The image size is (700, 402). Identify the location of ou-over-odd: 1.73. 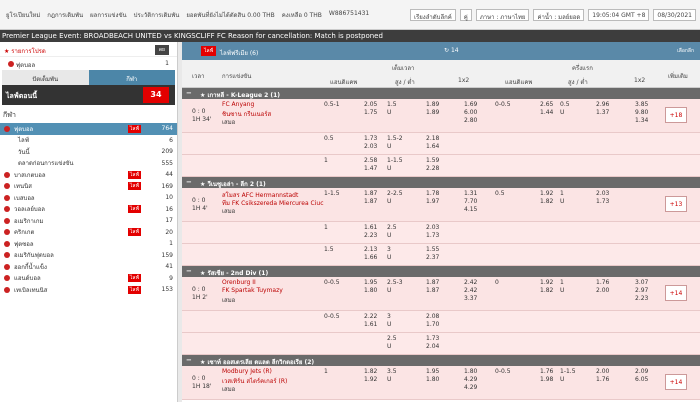
(432, 338).